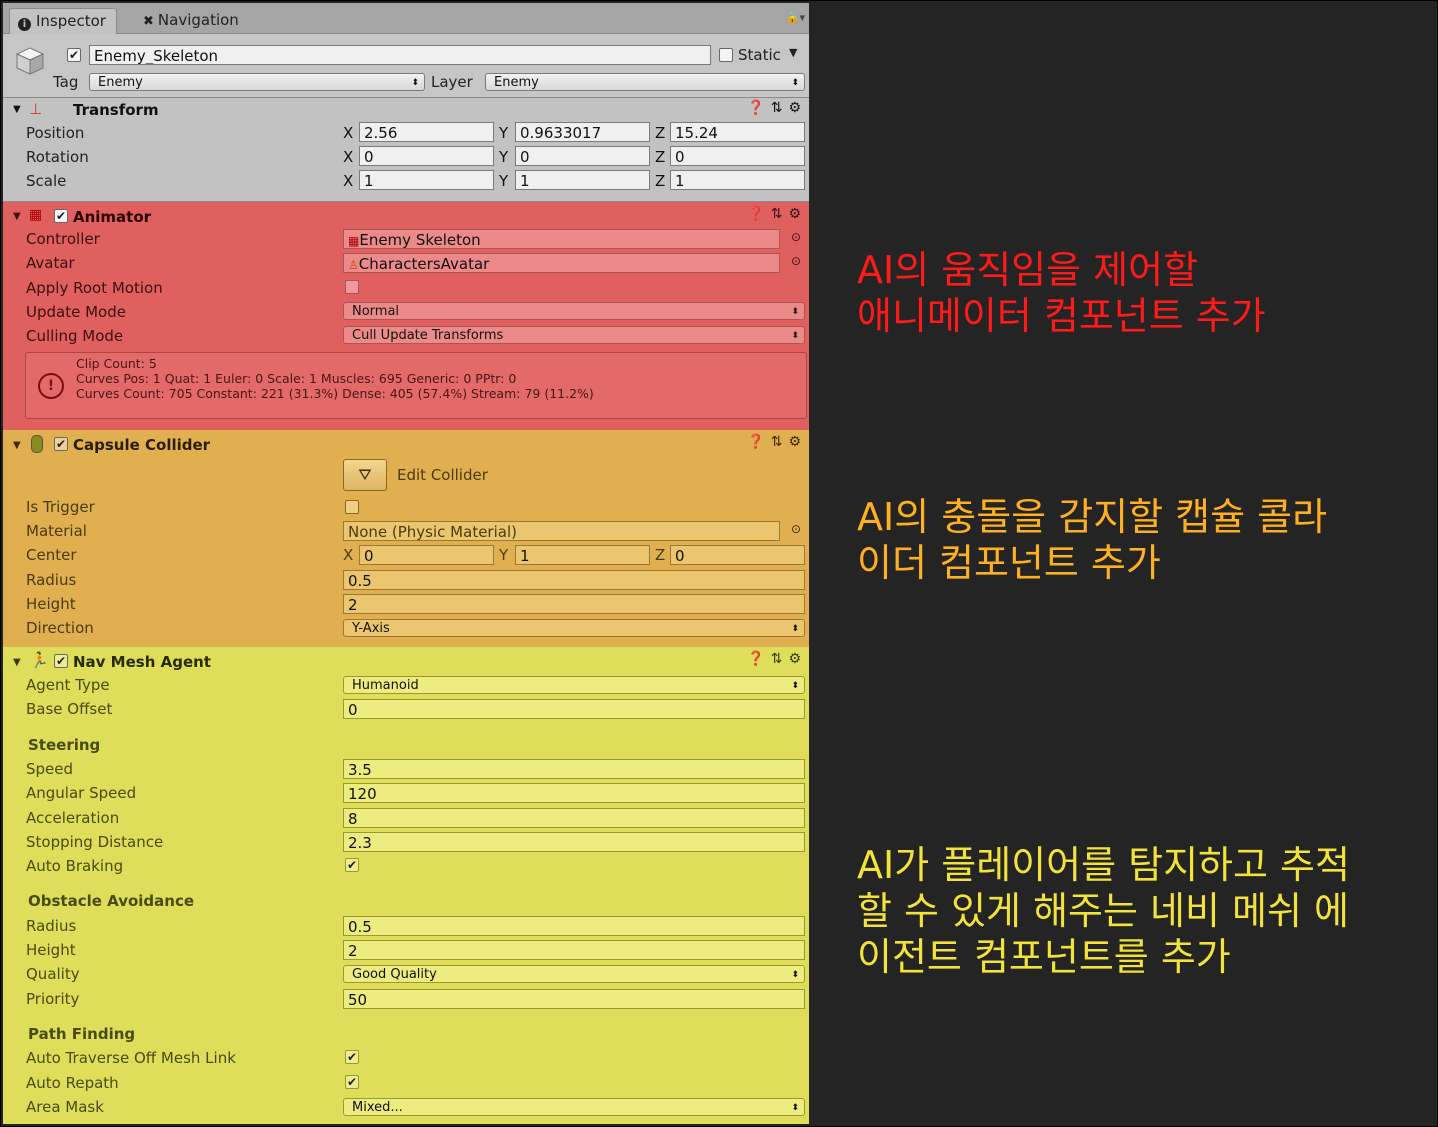 Image resolution: width=1438 pixels, height=1127 pixels. What do you see at coordinates (61, 444) in the screenshot?
I see `capsule-enabled-checkbox: ✔` at bounding box center [61, 444].